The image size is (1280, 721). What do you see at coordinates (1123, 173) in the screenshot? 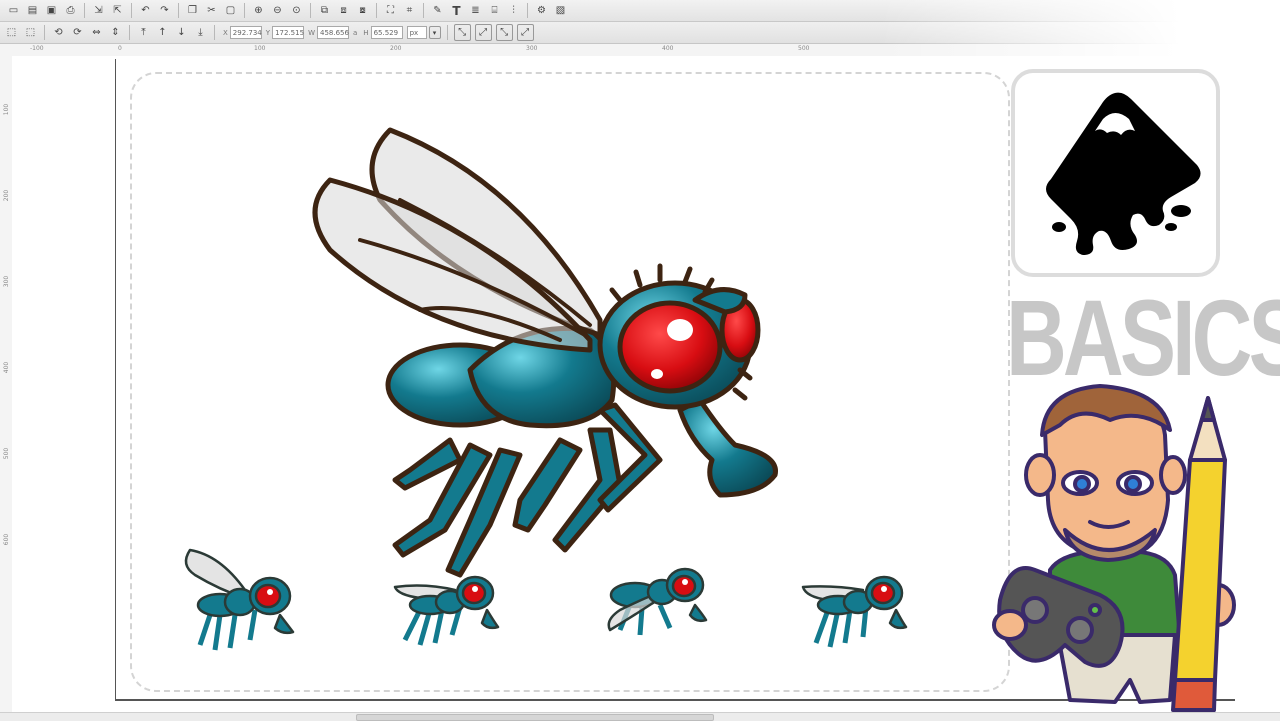
I see `inkscape-logo-icon` at bounding box center [1123, 173].